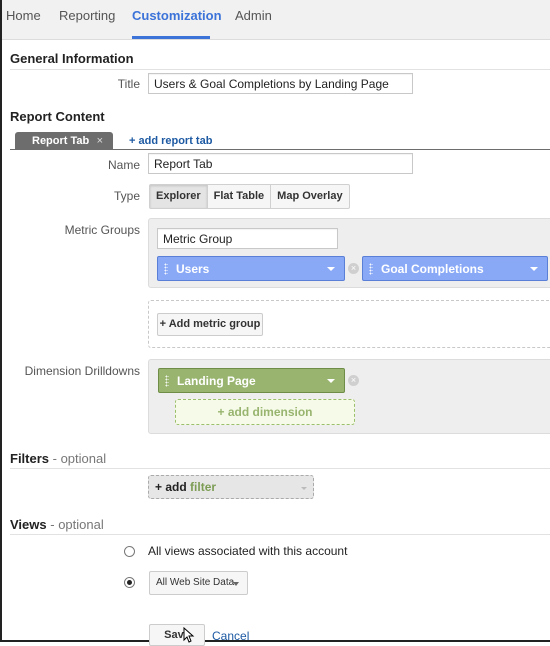 Image resolution: width=550 pixels, height=646 pixels. Describe the element at coordinates (353, 380) in the screenshot. I see `remove-dimension-icon: ×` at that location.